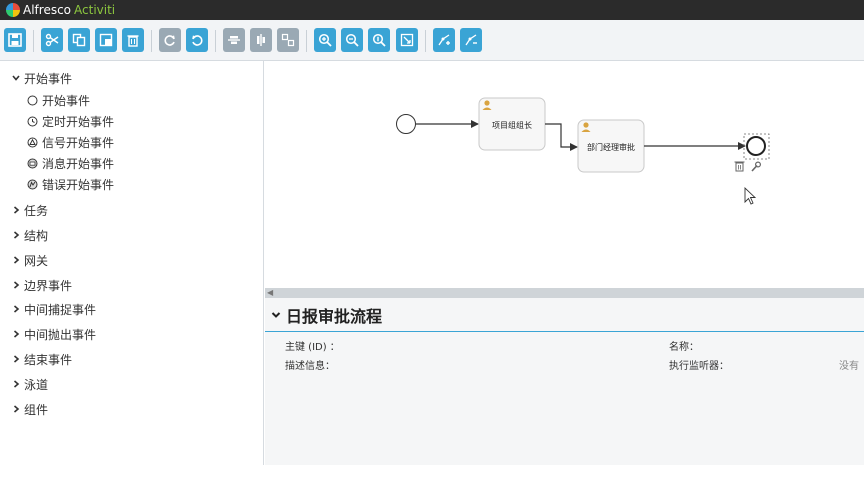 This screenshot has width=864, height=486. I want to click on palette-group-swimlanes: 泳道, so click(24, 384).